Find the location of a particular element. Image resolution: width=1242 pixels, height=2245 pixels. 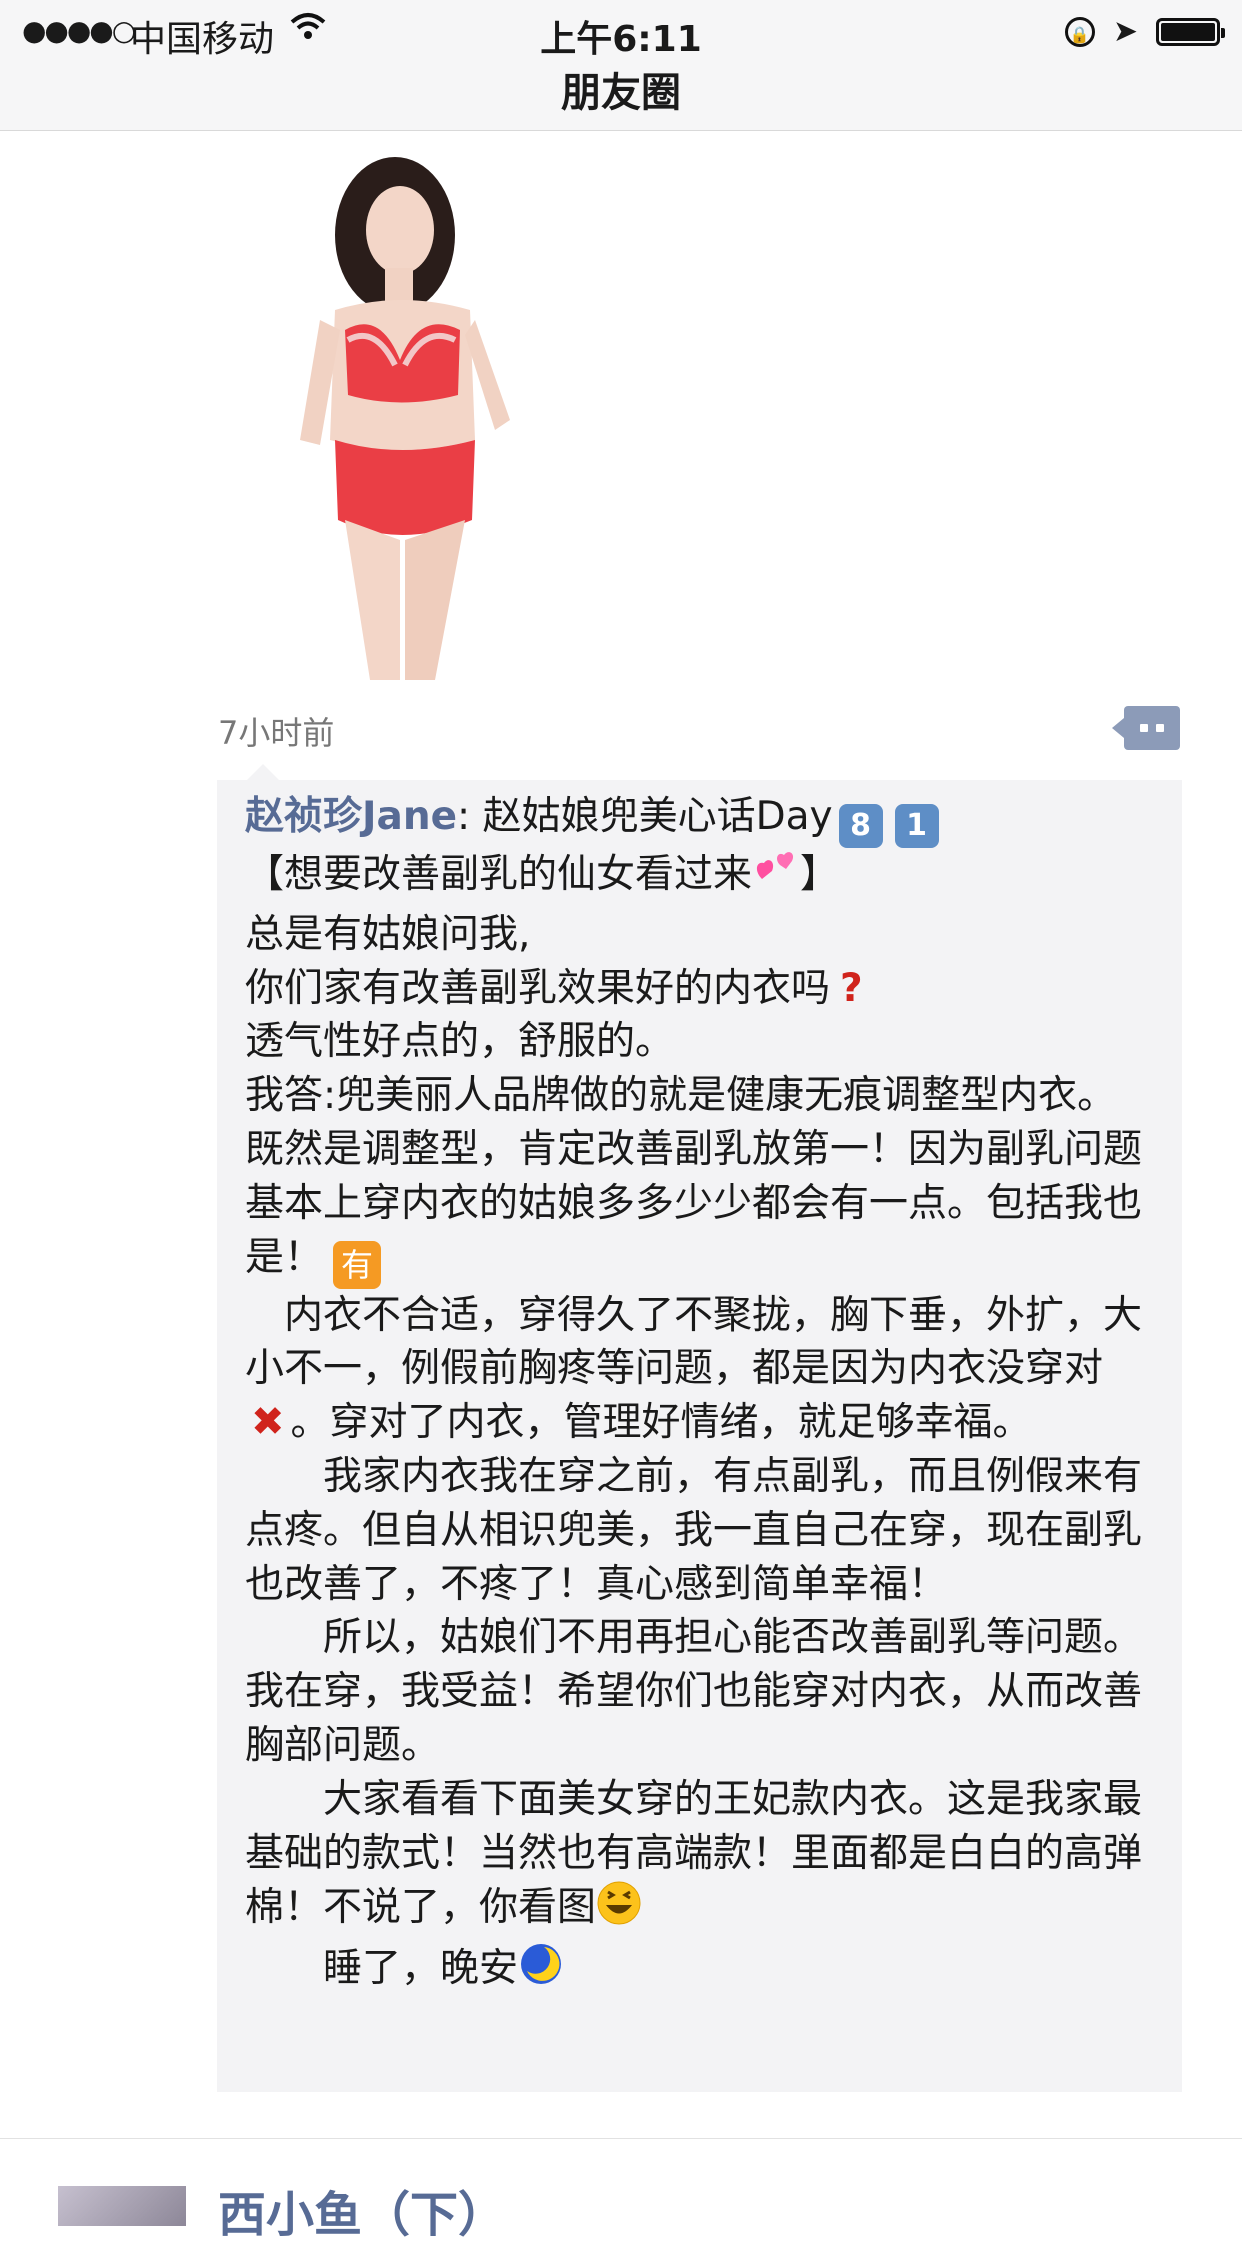

post-photo is located at coordinates (415, 410).